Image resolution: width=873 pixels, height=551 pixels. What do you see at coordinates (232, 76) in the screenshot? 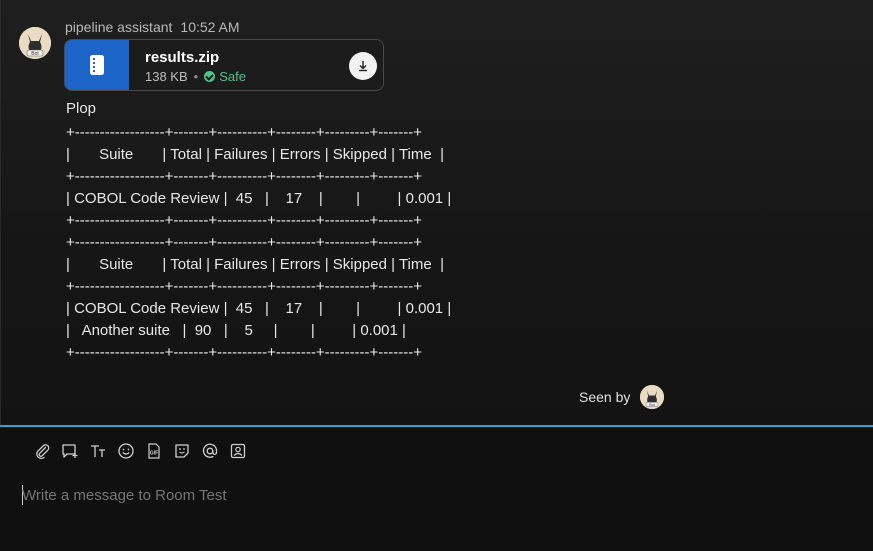
I see `file-safe-status: Safe` at bounding box center [232, 76].